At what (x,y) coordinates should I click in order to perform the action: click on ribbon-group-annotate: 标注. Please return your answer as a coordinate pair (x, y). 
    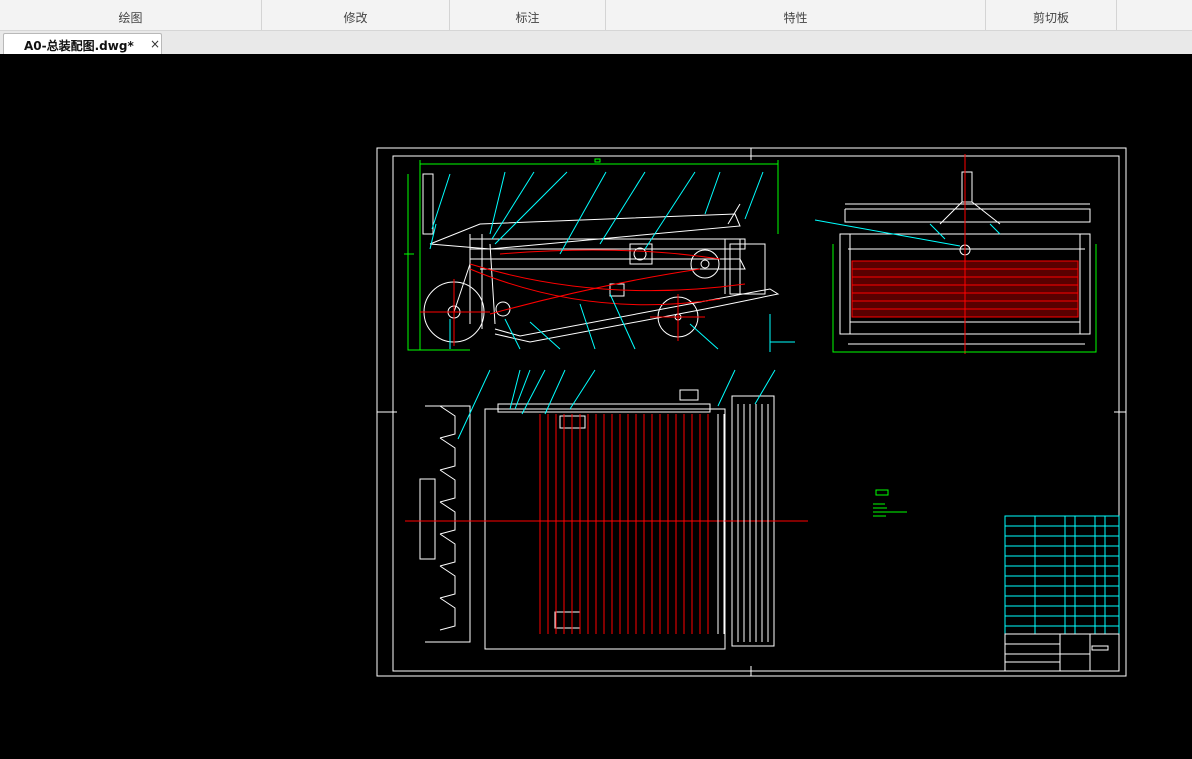
    Looking at the image, I should click on (528, 15).